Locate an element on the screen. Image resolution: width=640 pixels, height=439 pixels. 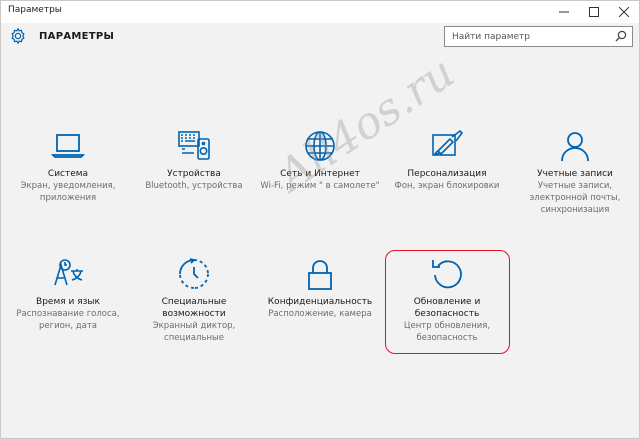
highlight-outline is located at coordinates (447, 302).